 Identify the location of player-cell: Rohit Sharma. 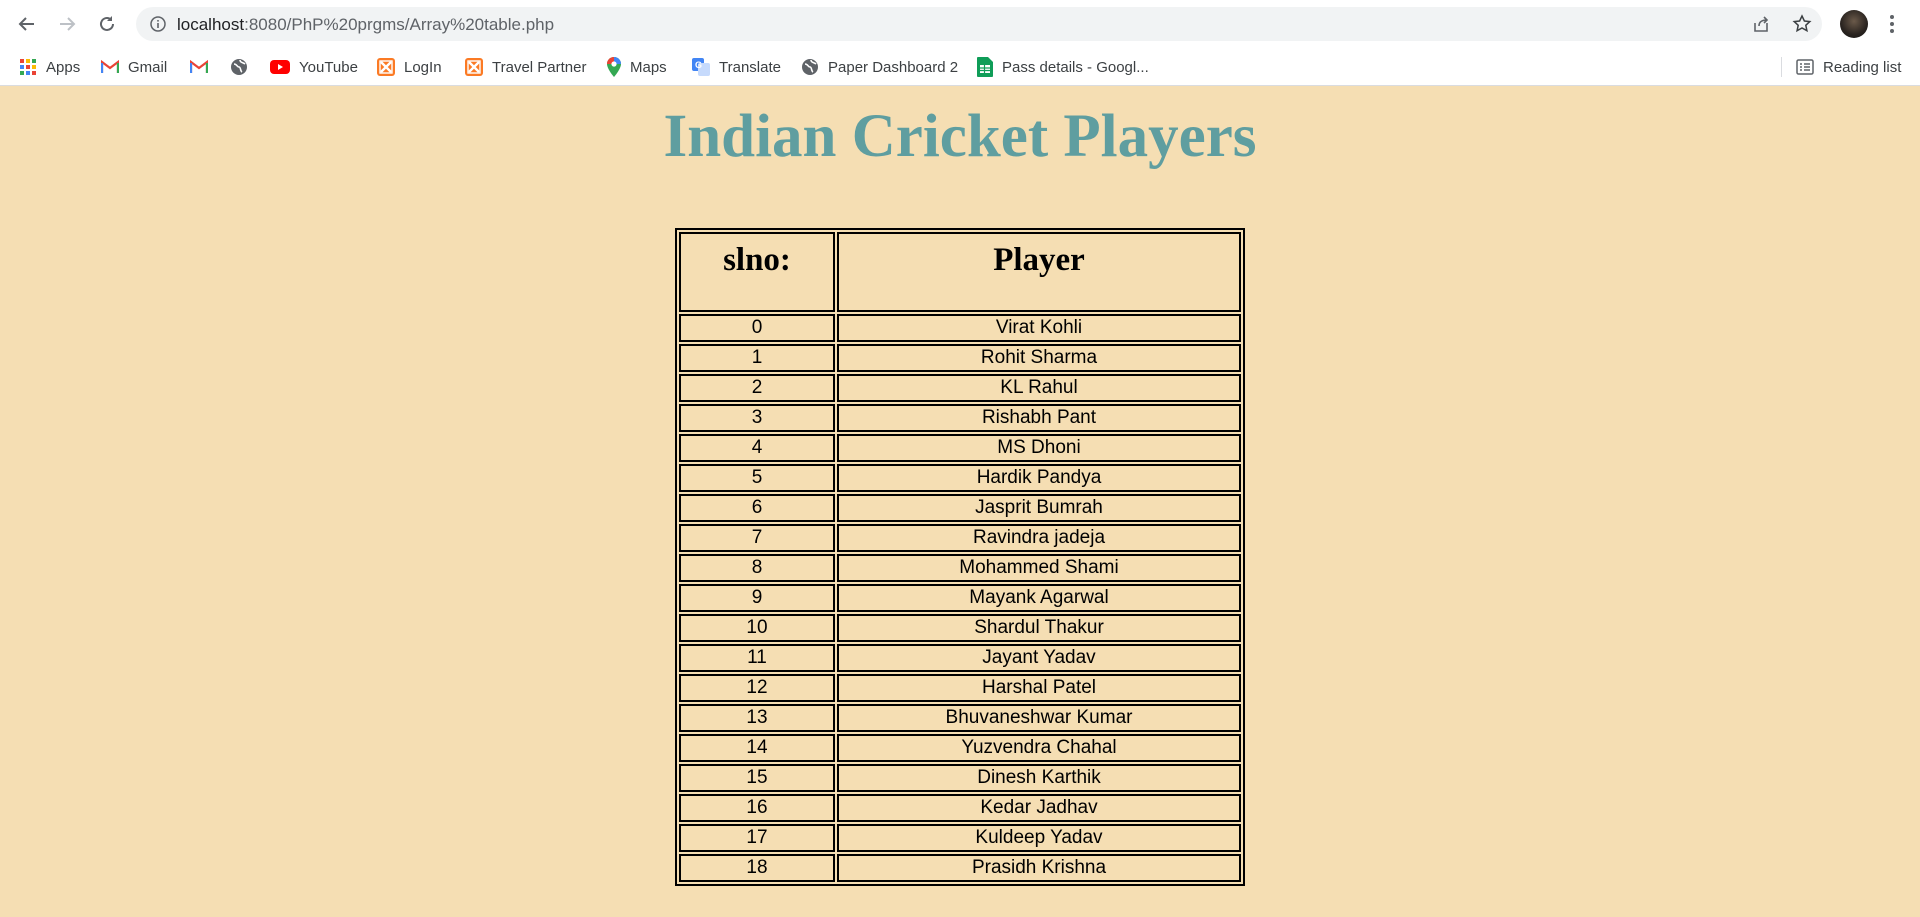
(1039, 358).